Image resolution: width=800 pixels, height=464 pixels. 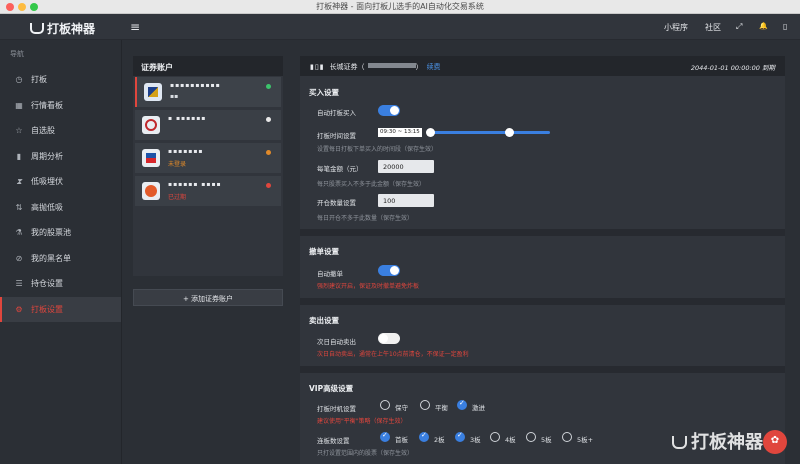 I want to click on community-link: 社区, so click(x=713, y=27).